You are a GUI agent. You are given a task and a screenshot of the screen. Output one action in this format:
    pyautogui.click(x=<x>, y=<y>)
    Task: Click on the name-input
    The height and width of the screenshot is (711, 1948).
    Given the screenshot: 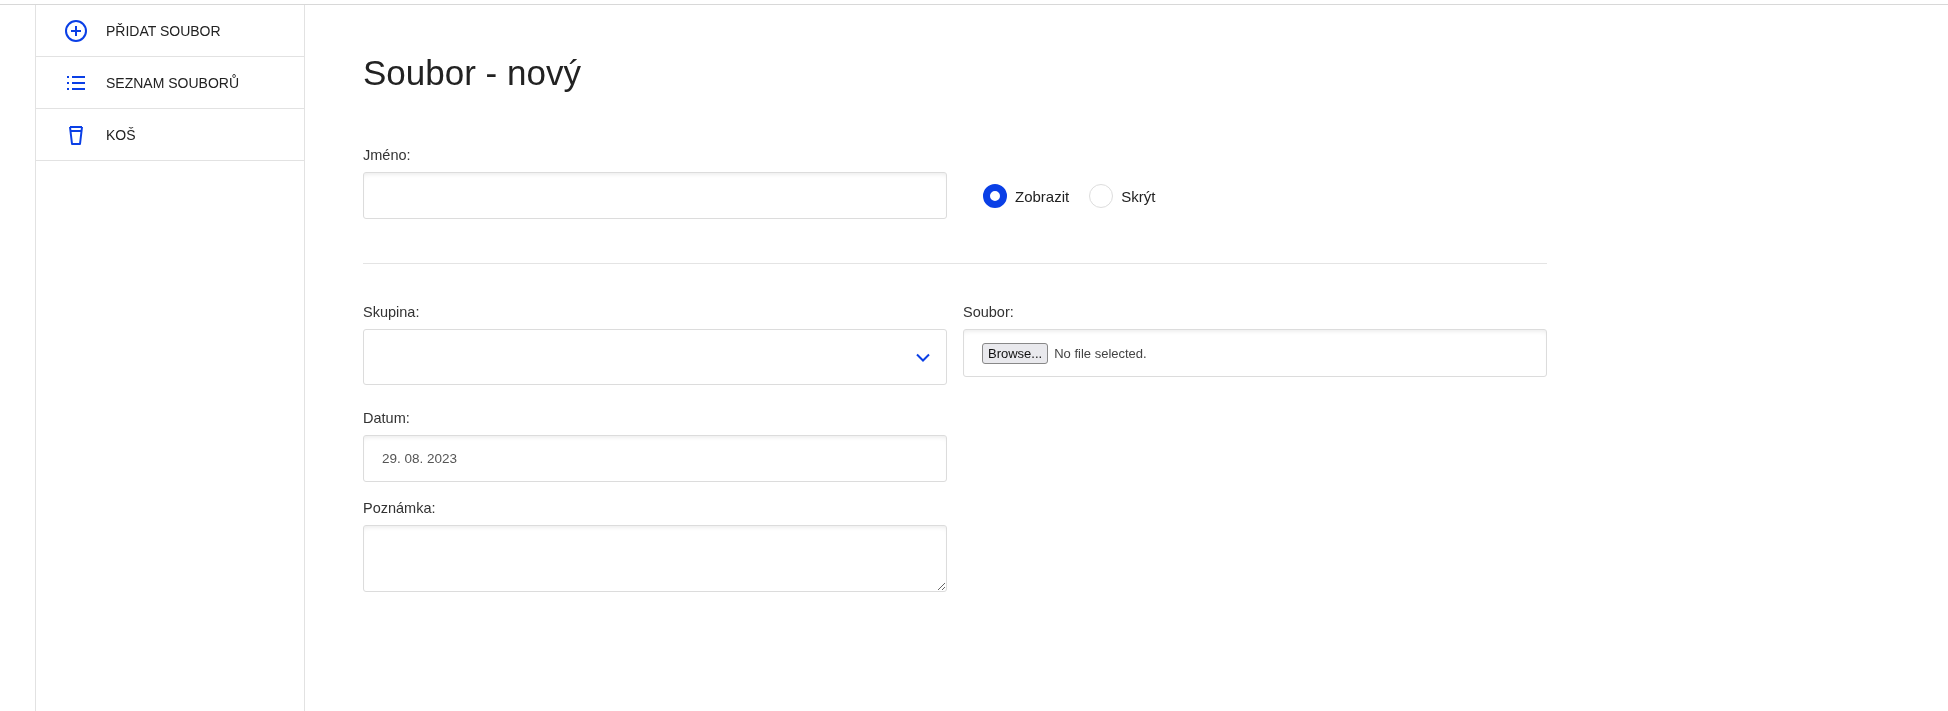 What is the action you would take?
    pyautogui.click(x=655, y=195)
    